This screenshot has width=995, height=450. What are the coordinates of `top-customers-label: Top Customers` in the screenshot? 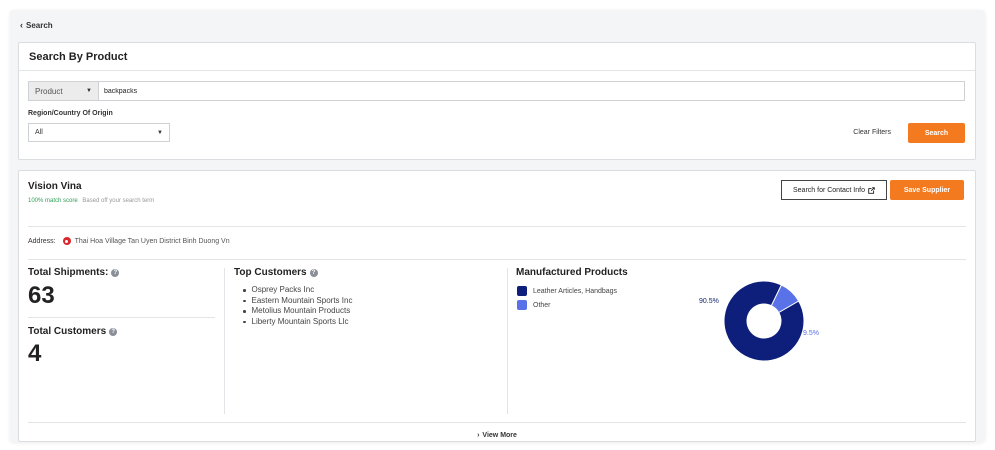 It's located at (270, 272).